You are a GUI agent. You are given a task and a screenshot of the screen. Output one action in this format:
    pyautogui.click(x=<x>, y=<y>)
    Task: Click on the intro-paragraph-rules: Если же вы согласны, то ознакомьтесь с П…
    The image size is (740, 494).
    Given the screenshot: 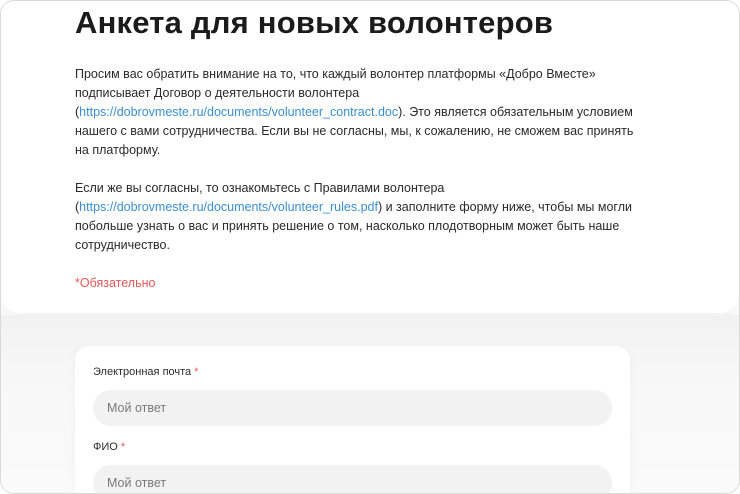 What is the action you would take?
    pyautogui.click(x=355, y=217)
    